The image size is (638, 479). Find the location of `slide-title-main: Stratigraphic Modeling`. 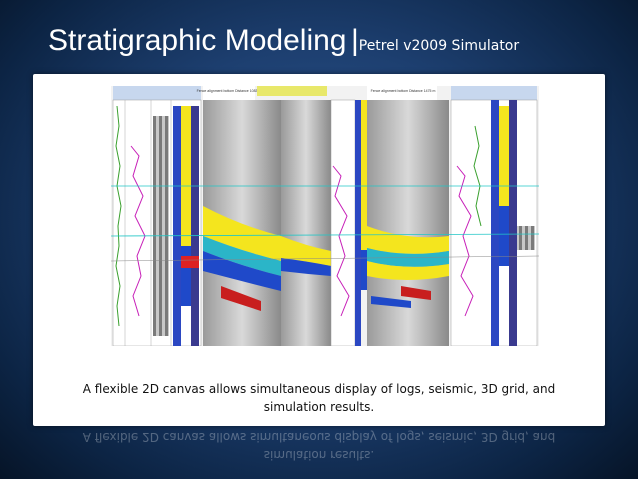

slide-title-main: Stratigraphic Modeling is located at coordinates (197, 40).